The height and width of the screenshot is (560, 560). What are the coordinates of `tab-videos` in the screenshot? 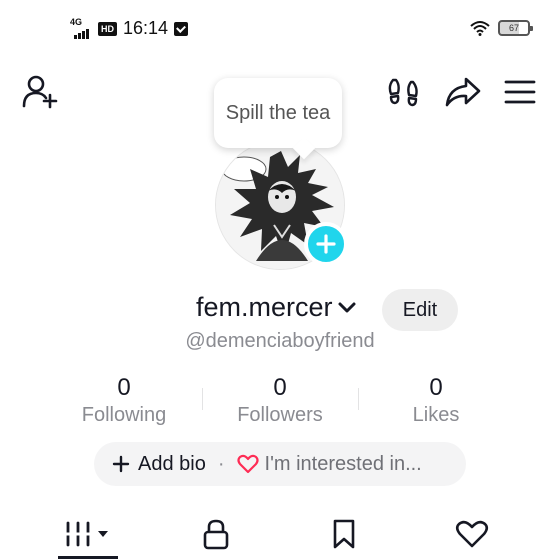 It's located at (88, 534).